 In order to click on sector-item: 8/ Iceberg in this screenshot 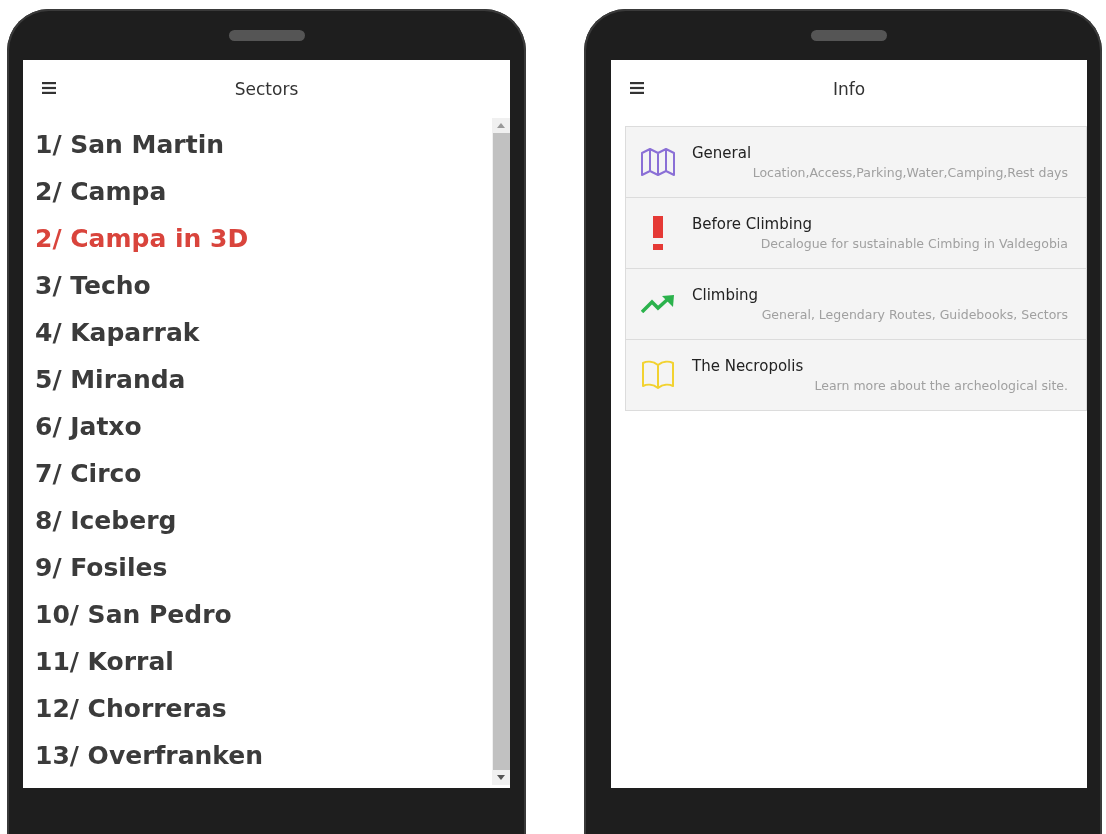, I will do `click(263, 525)`.